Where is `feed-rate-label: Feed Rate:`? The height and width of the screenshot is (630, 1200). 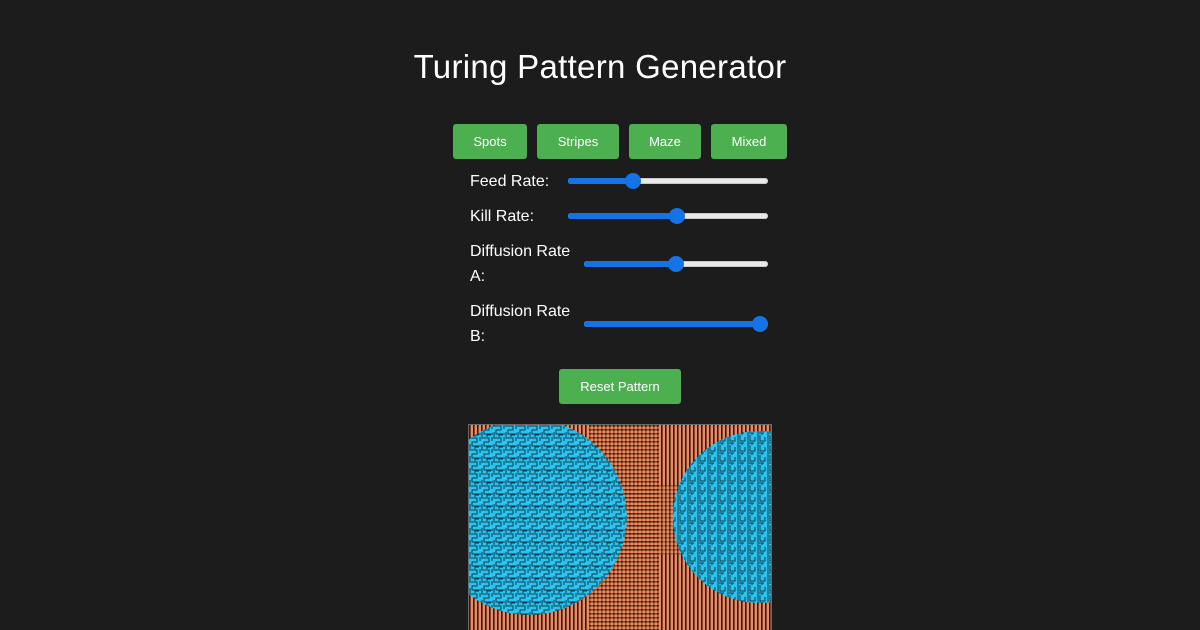
feed-rate-label: Feed Rate: is located at coordinates (510, 181).